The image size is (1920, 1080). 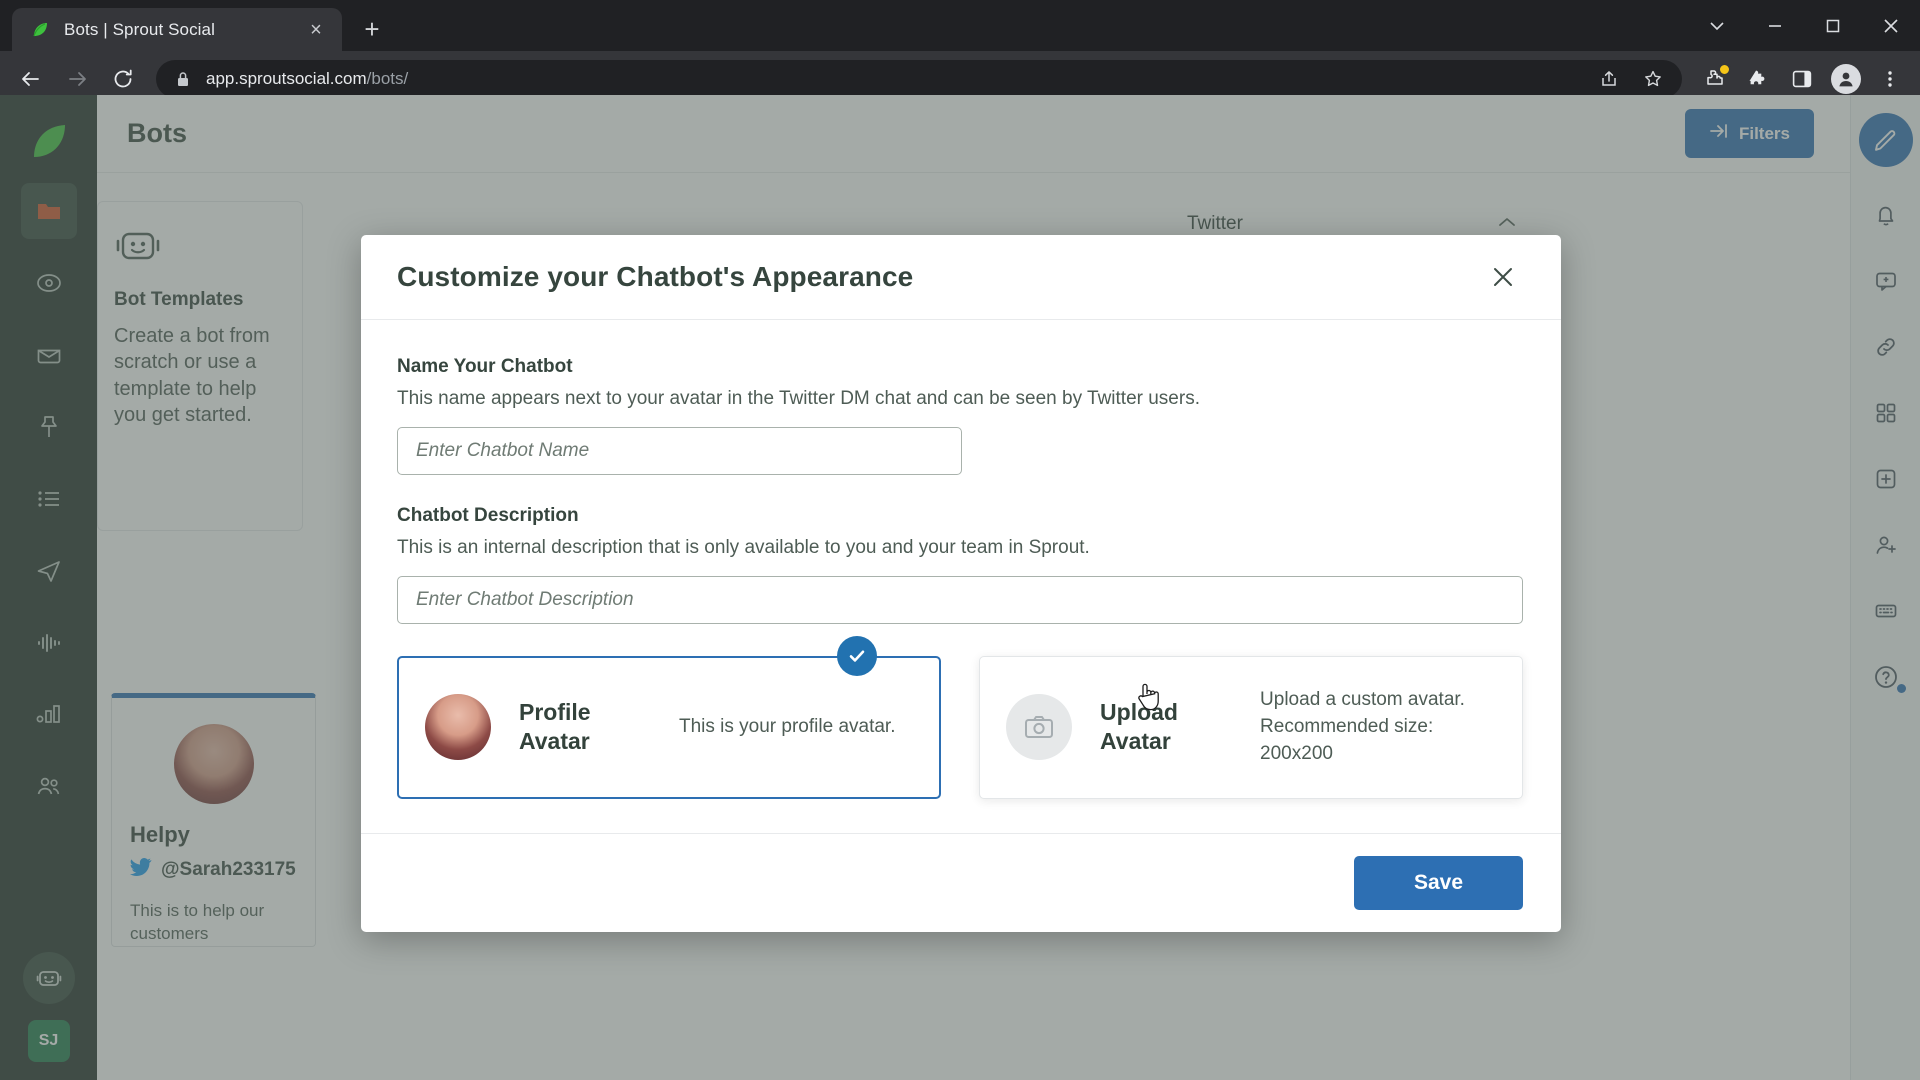 I want to click on more-menu-icon, so click(x=1890, y=79).